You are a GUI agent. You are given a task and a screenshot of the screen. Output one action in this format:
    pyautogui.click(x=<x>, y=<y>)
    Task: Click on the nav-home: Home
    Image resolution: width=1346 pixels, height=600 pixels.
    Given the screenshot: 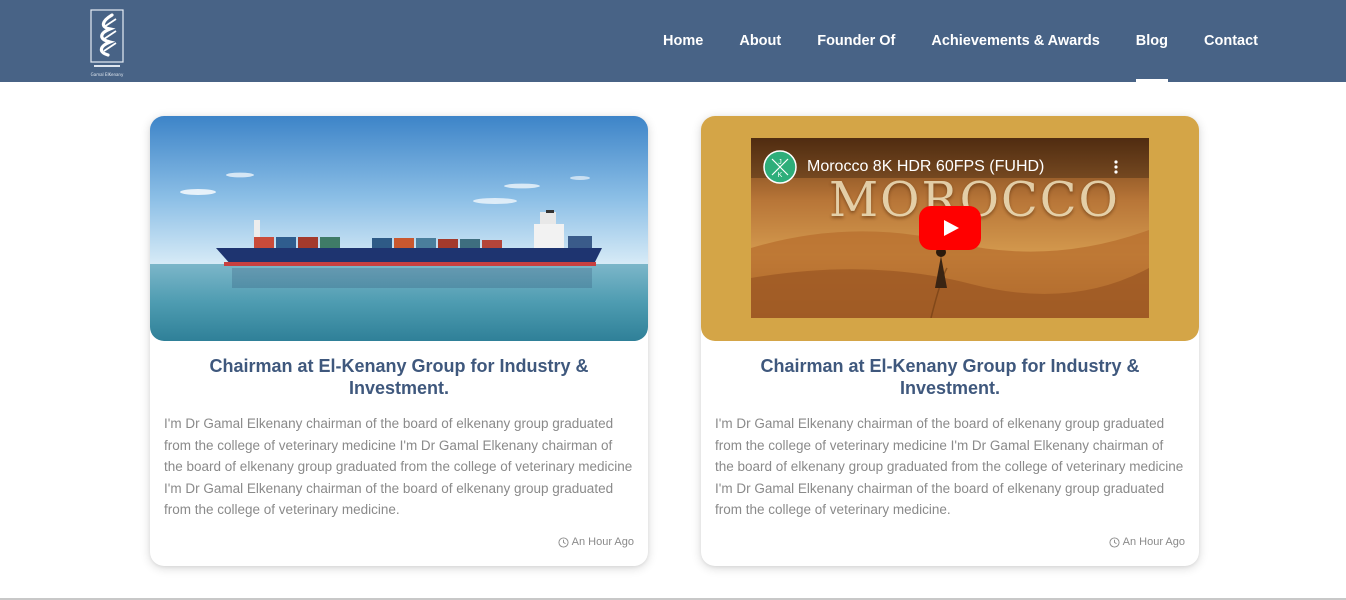 What is the action you would take?
    pyautogui.click(x=683, y=41)
    